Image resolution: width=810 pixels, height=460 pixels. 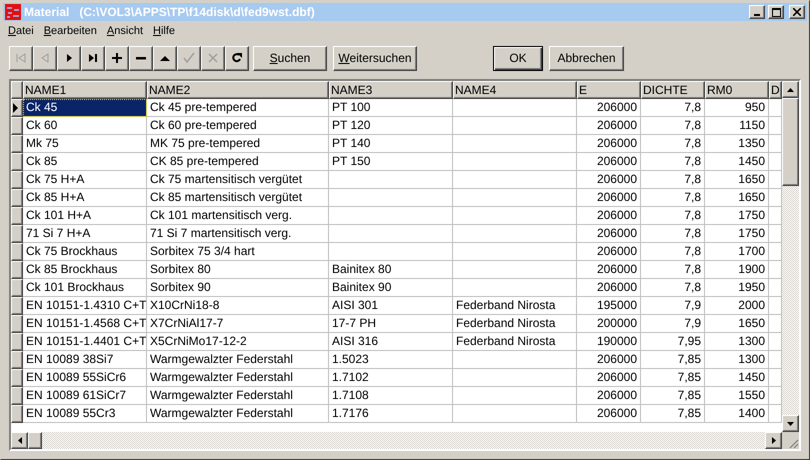 What do you see at coordinates (85, 396) in the screenshot?
I see `table-cell: EN 10089 61SiCr7` at bounding box center [85, 396].